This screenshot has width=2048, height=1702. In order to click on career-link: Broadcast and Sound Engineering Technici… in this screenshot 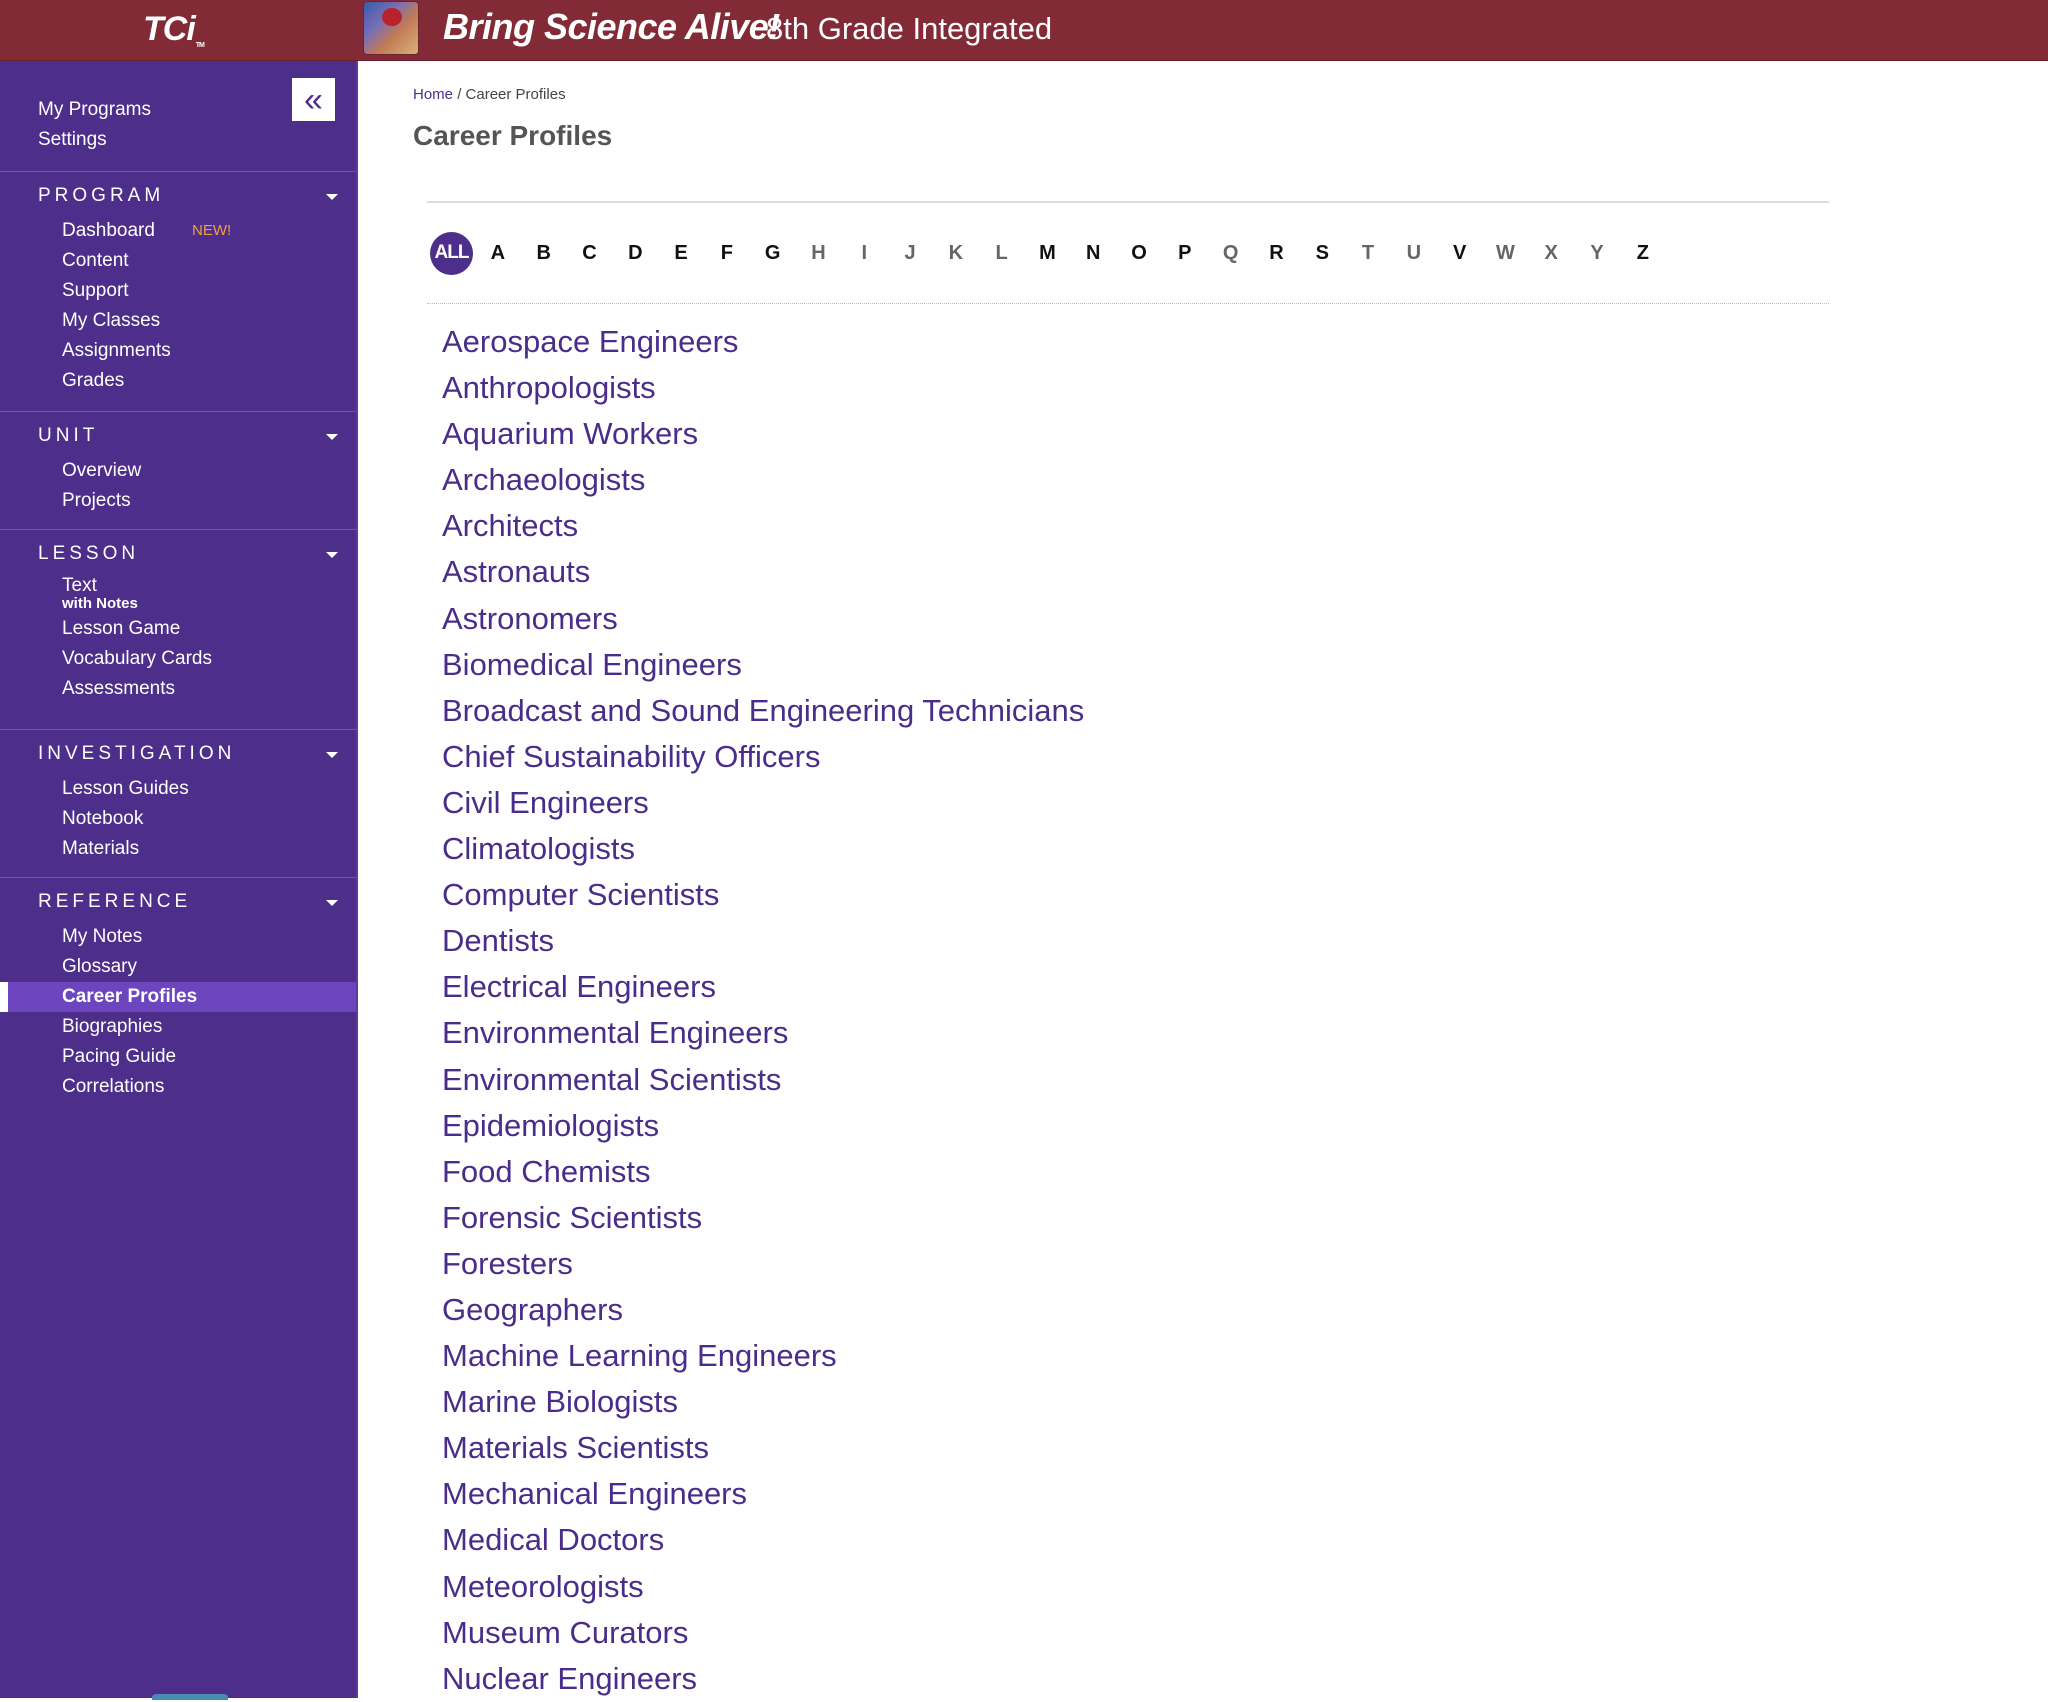, I will do `click(763, 711)`.